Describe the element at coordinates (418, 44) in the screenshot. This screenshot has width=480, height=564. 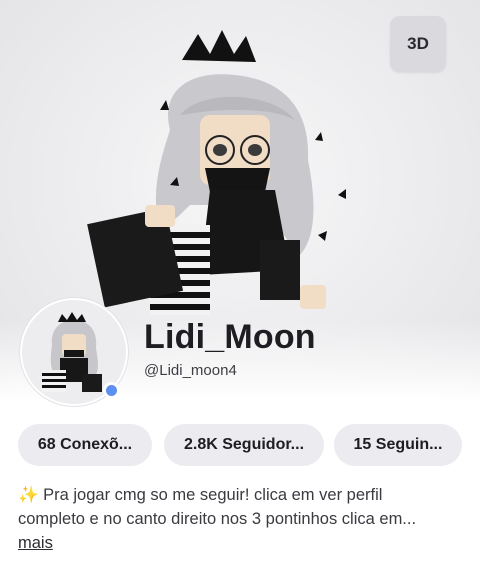
I see `view-3d-button: 3D` at that location.